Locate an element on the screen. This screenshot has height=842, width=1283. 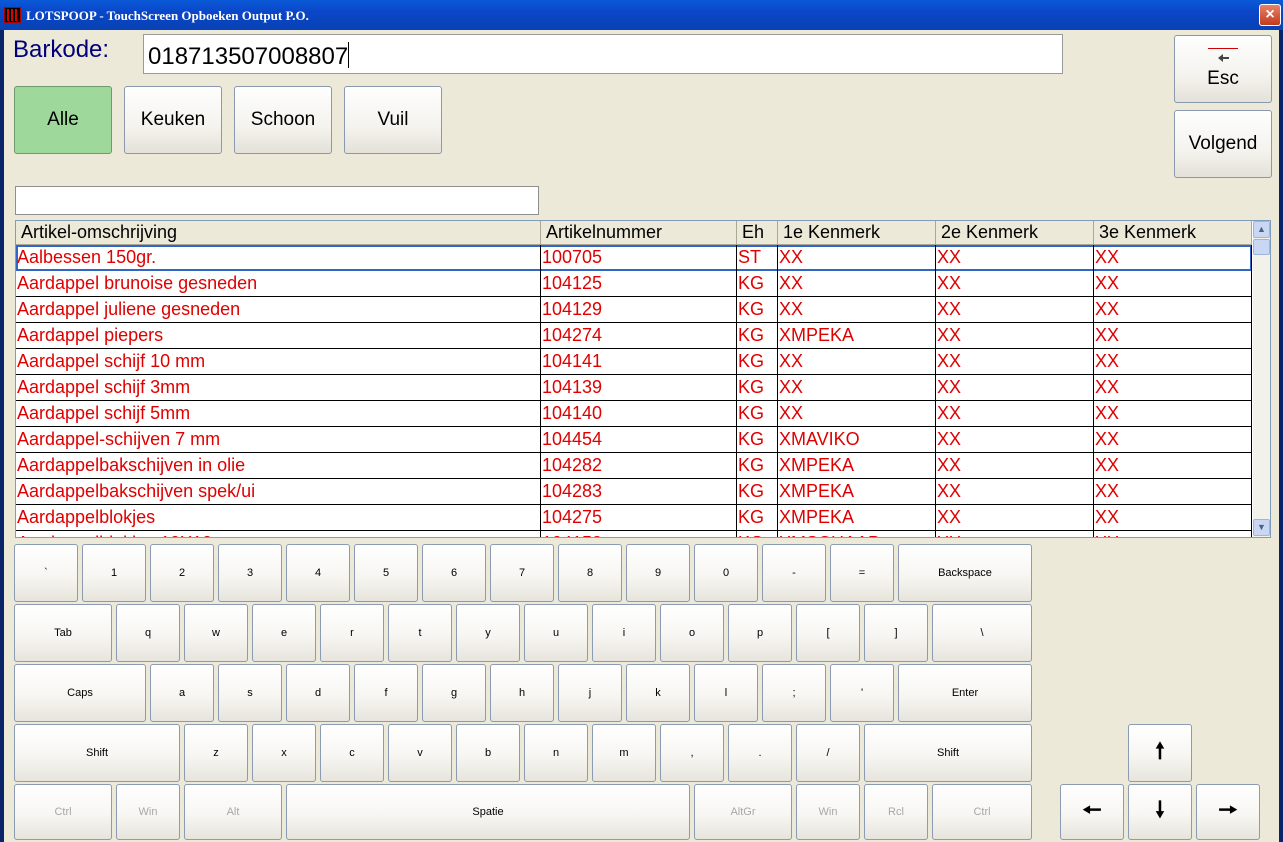
key-7: 7 is located at coordinates (522, 573).